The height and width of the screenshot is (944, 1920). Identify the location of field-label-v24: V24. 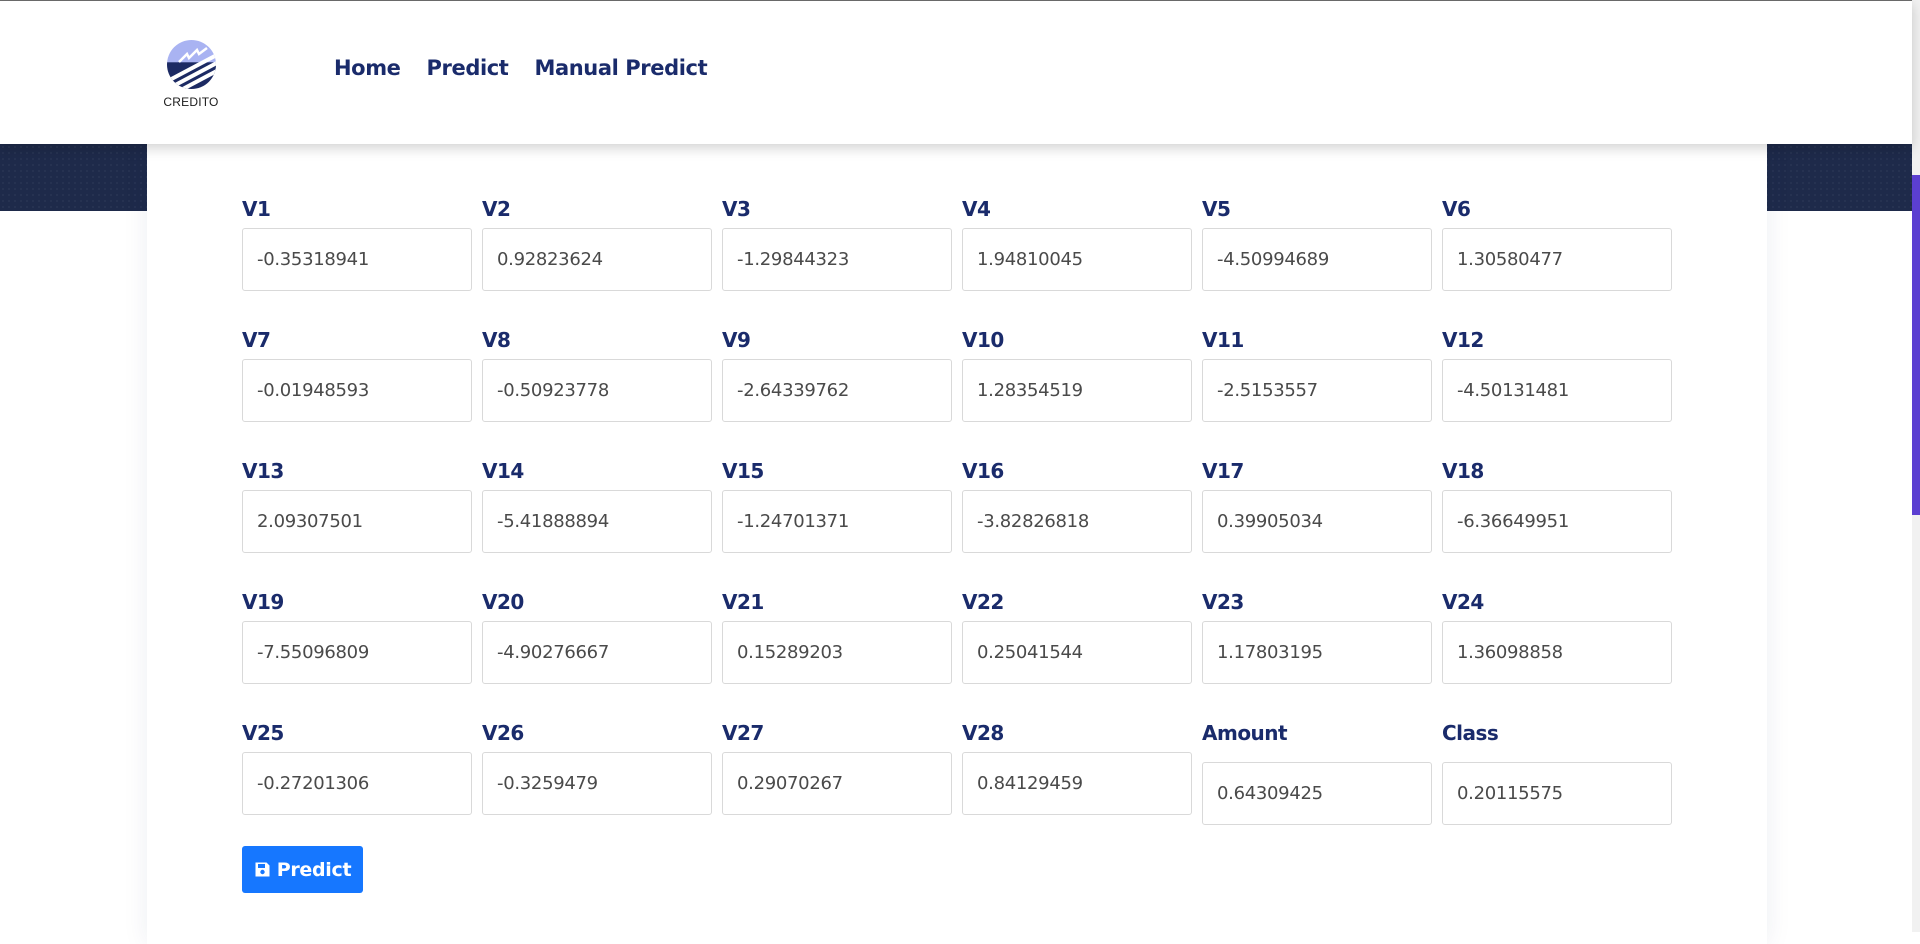
(1463, 602).